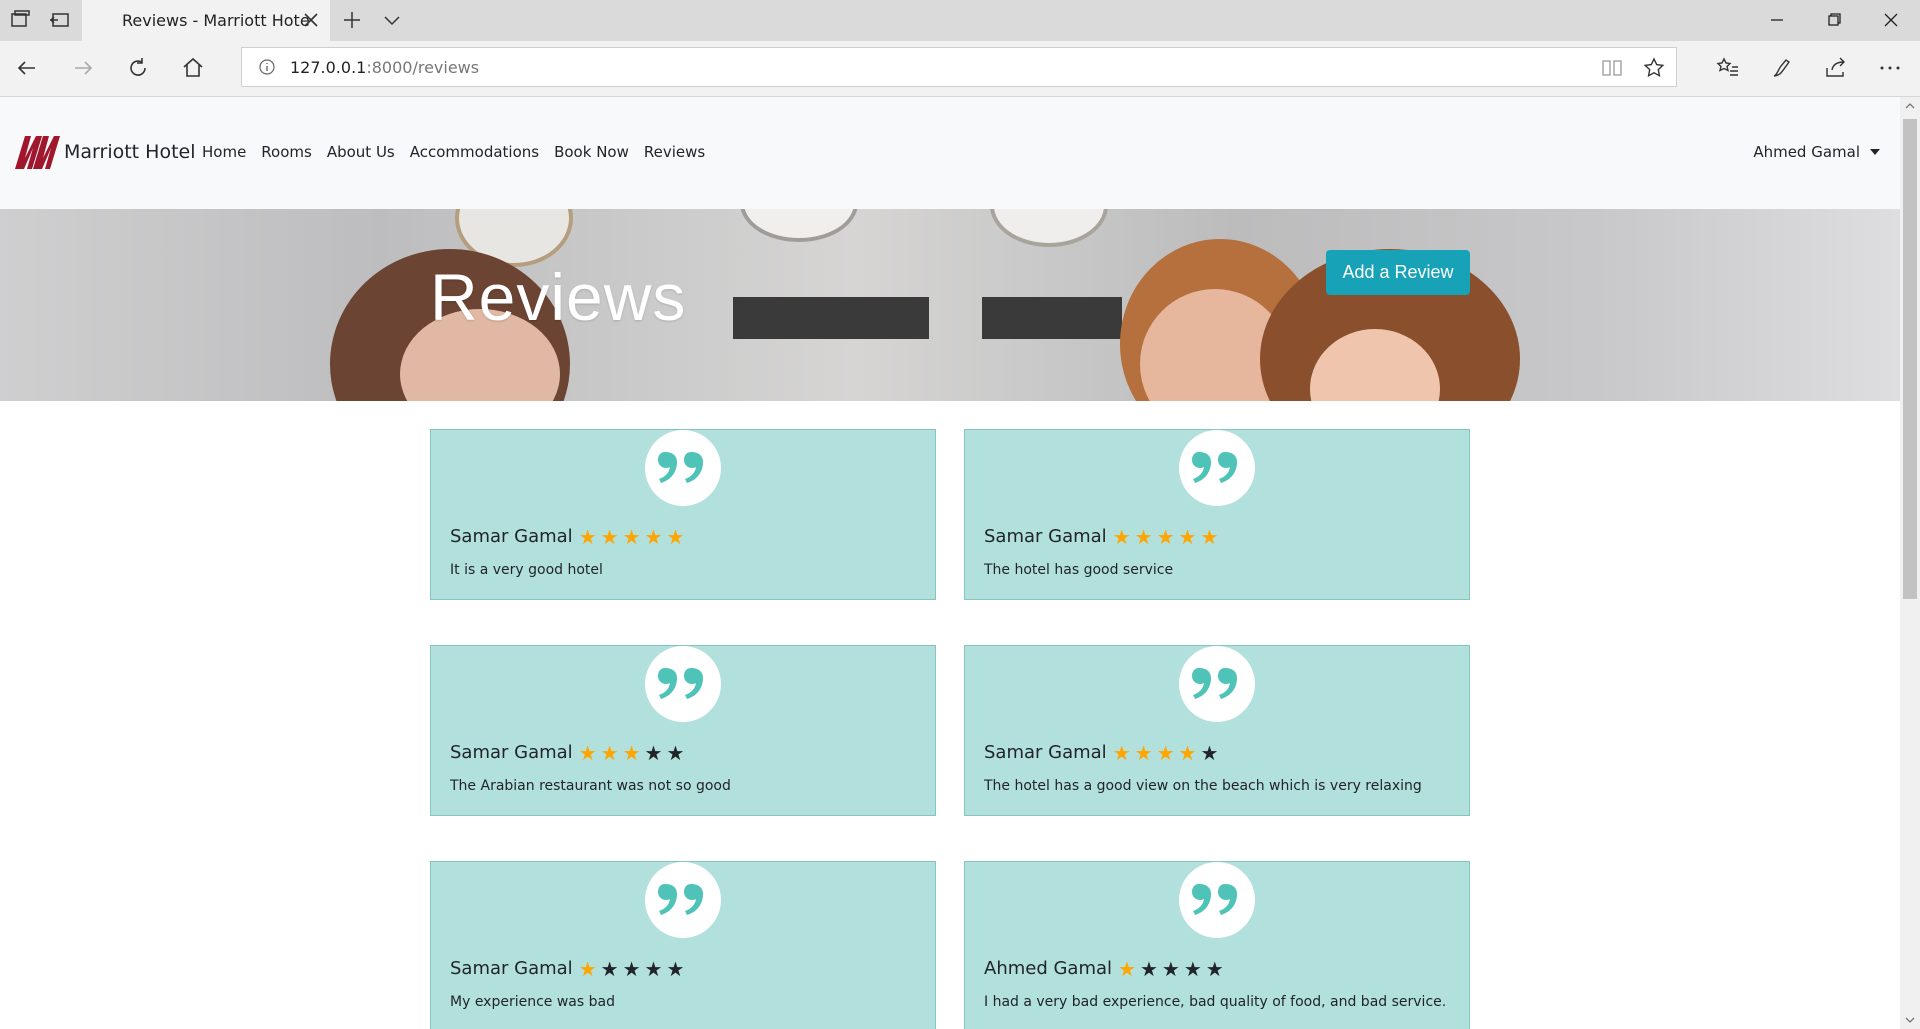 The image size is (1920, 1029). I want to click on browser-tab: Reviews - Marriott Hote, so click(206, 20).